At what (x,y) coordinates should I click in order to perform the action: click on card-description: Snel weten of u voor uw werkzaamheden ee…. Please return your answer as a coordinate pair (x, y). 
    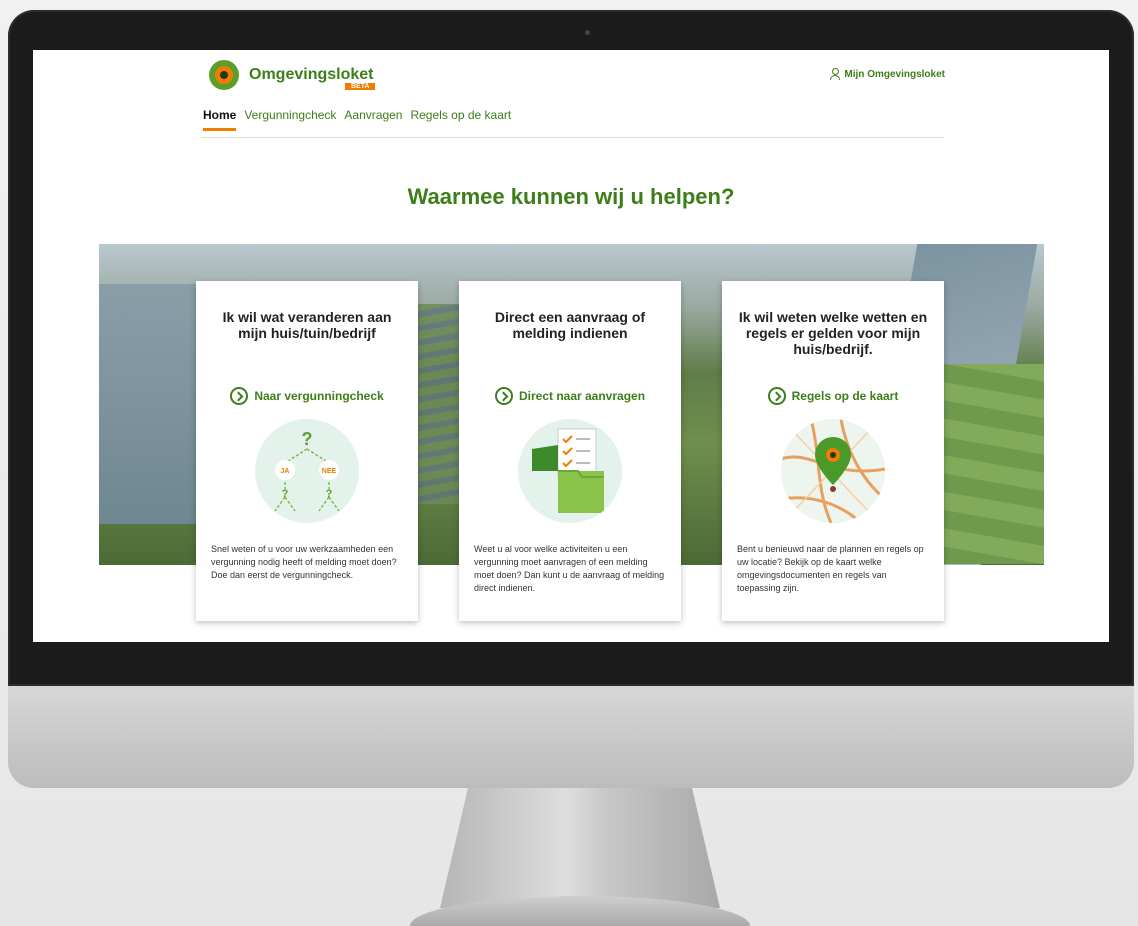
    Looking at the image, I should click on (304, 562).